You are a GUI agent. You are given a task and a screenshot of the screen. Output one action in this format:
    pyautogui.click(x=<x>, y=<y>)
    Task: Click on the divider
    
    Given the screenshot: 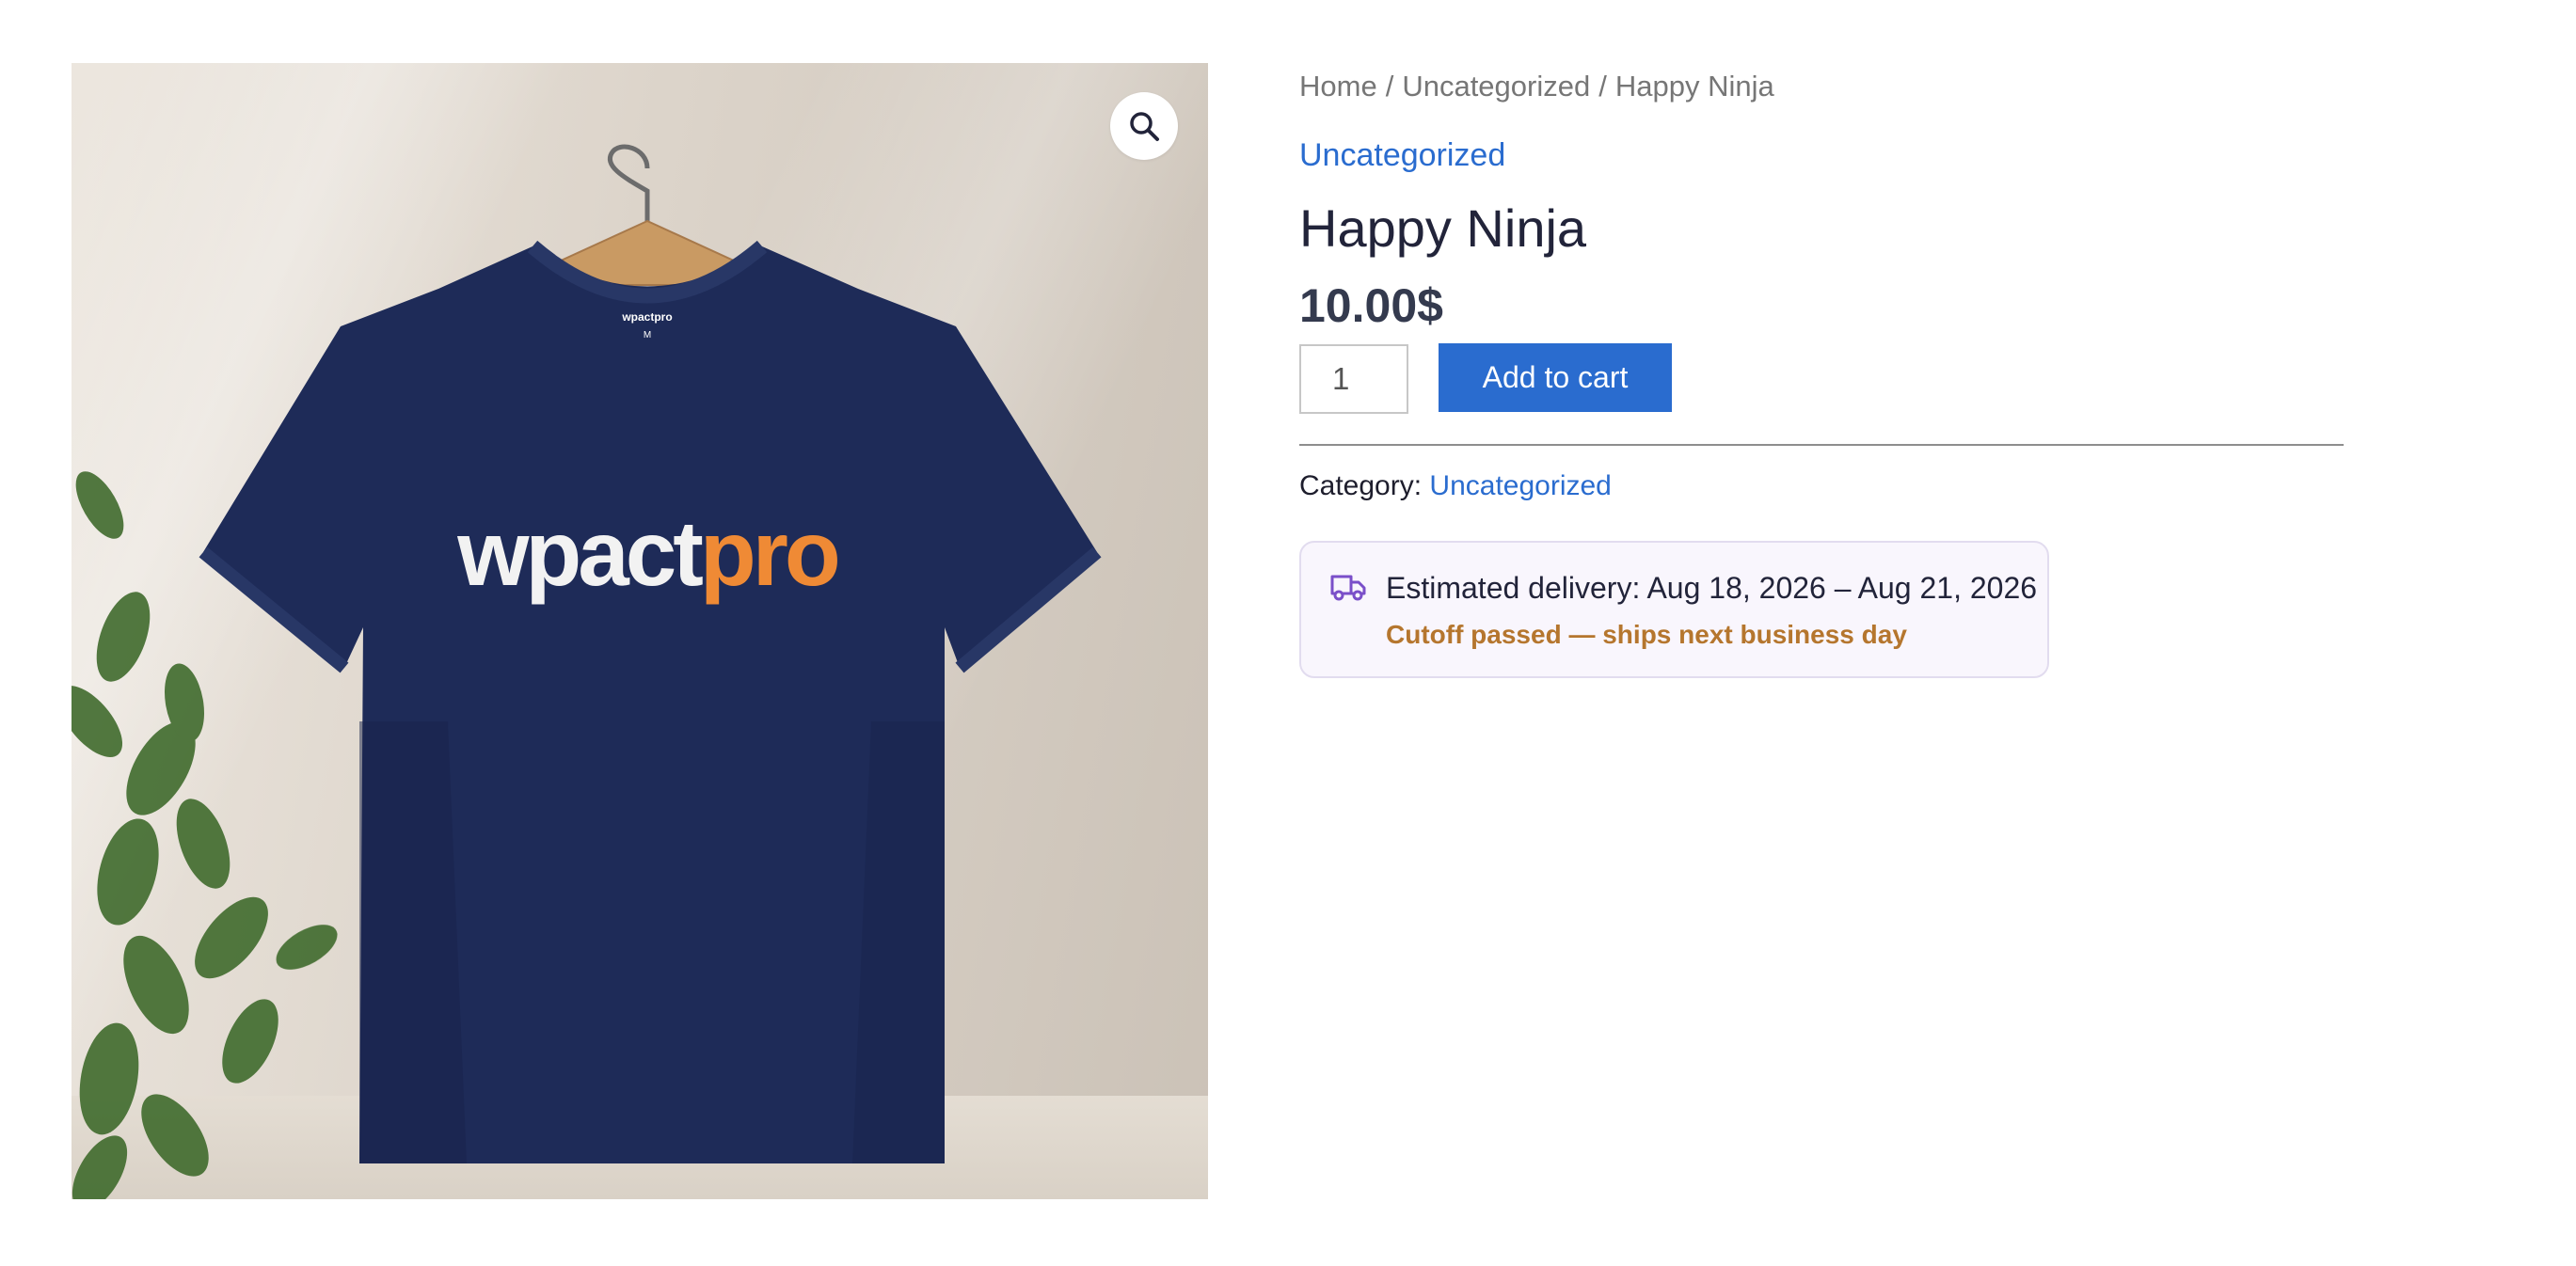 What is the action you would take?
    pyautogui.click(x=1822, y=445)
    